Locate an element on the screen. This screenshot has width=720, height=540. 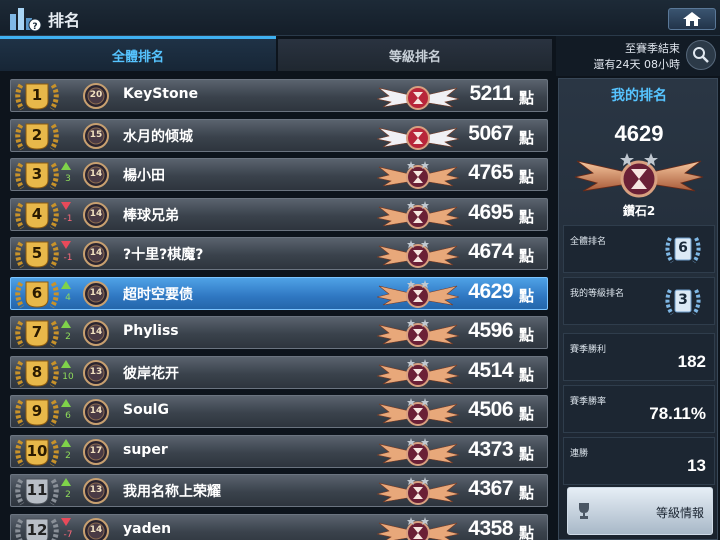
win-streak-stat: 連勝 13 is located at coordinates (639, 461).